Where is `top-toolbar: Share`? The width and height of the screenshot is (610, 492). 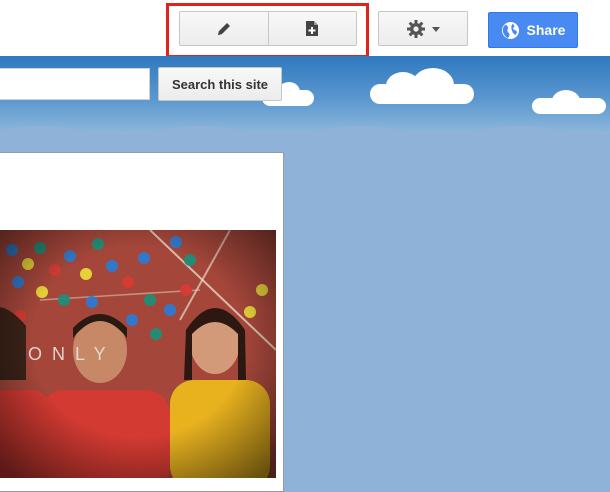 top-toolbar: Share is located at coordinates (305, 29).